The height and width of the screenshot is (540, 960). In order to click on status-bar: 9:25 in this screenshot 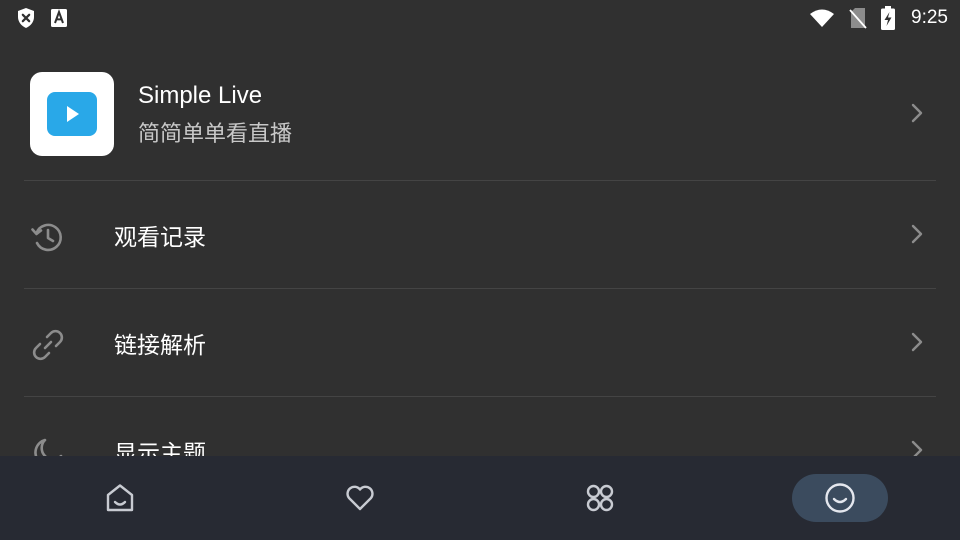, I will do `click(480, 18)`.